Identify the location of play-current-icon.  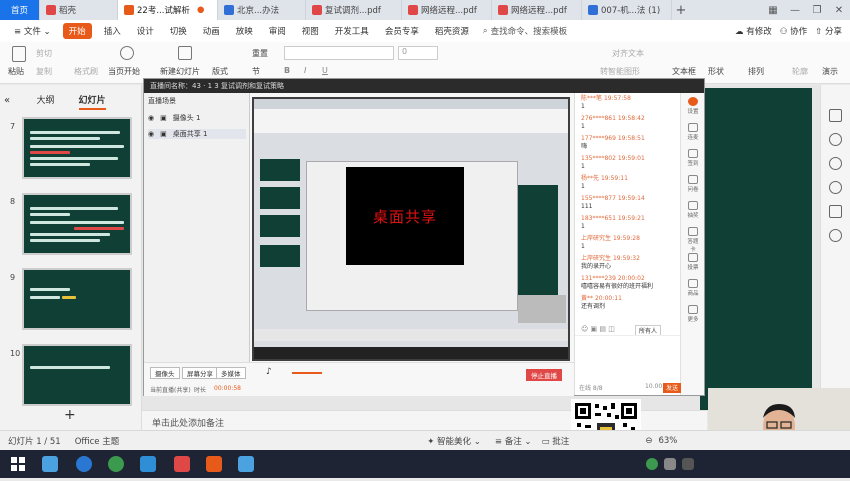
(127, 53).